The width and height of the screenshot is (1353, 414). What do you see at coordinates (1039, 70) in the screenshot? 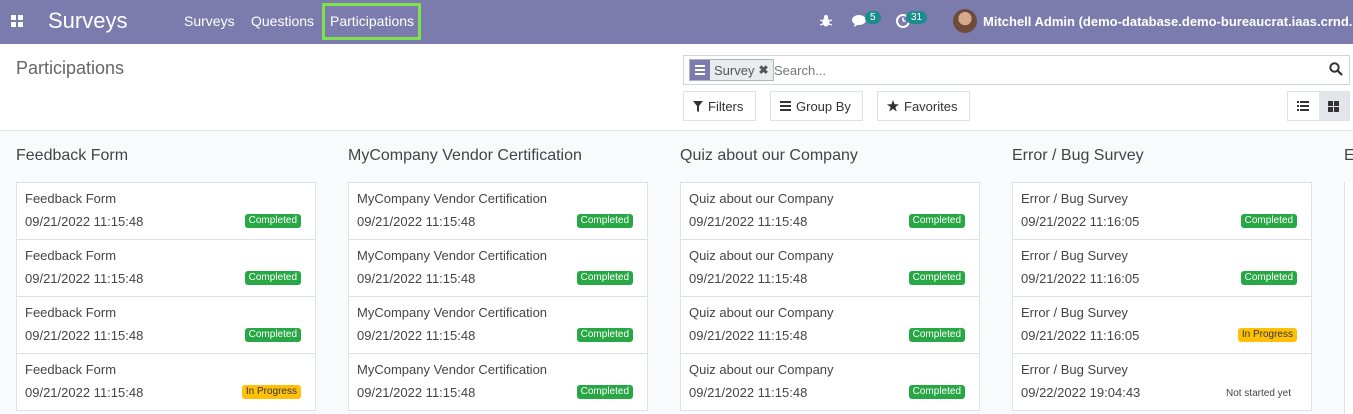
I see `search-input` at bounding box center [1039, 70].